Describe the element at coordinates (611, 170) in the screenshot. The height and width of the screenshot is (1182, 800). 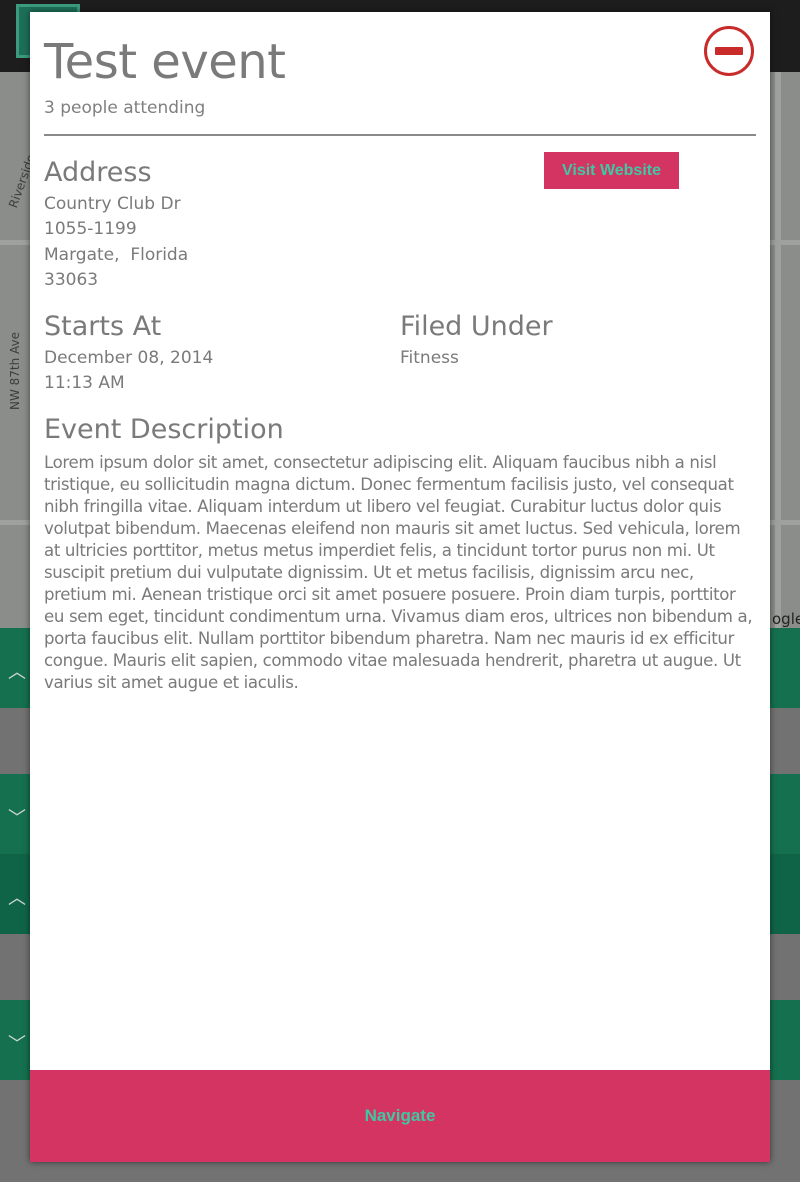
I see `visit-website-button: Visit Website` at that location.